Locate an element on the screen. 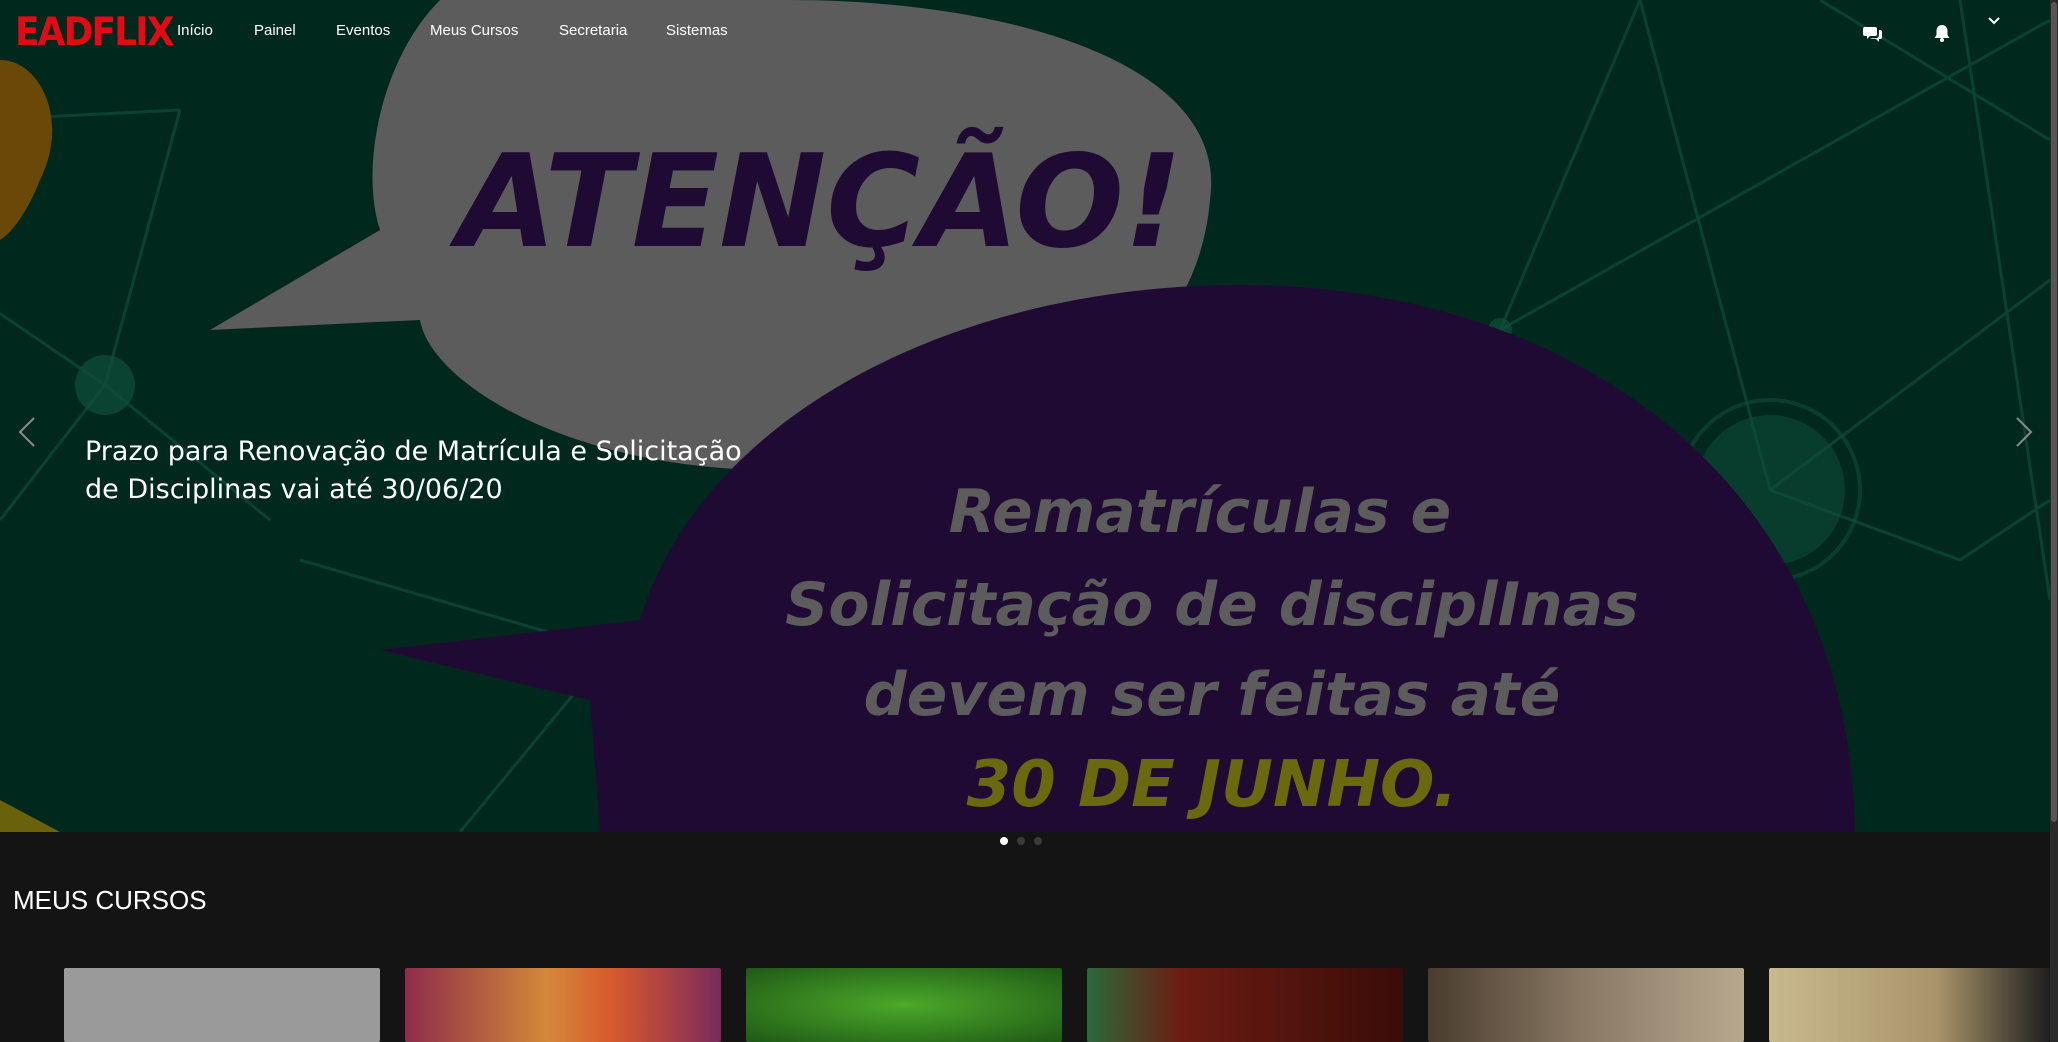 This screenshot has height=1042, width=2058. eadflix-logo: EADFLIX is located at coordinates (94, 32).